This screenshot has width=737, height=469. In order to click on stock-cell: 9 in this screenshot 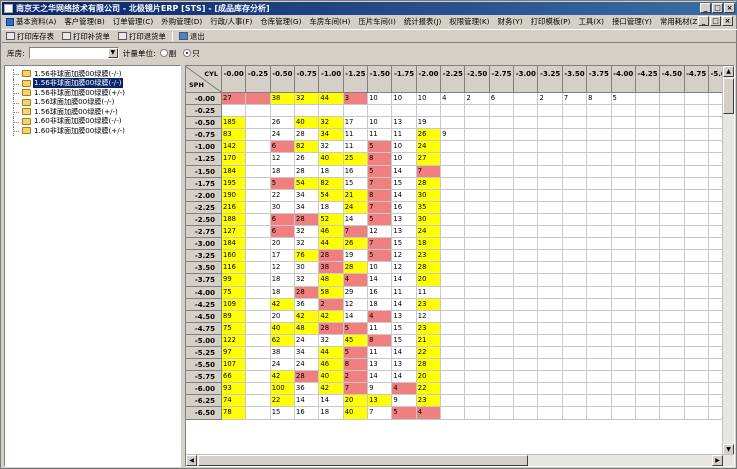, I will do `click(453, 135)`.